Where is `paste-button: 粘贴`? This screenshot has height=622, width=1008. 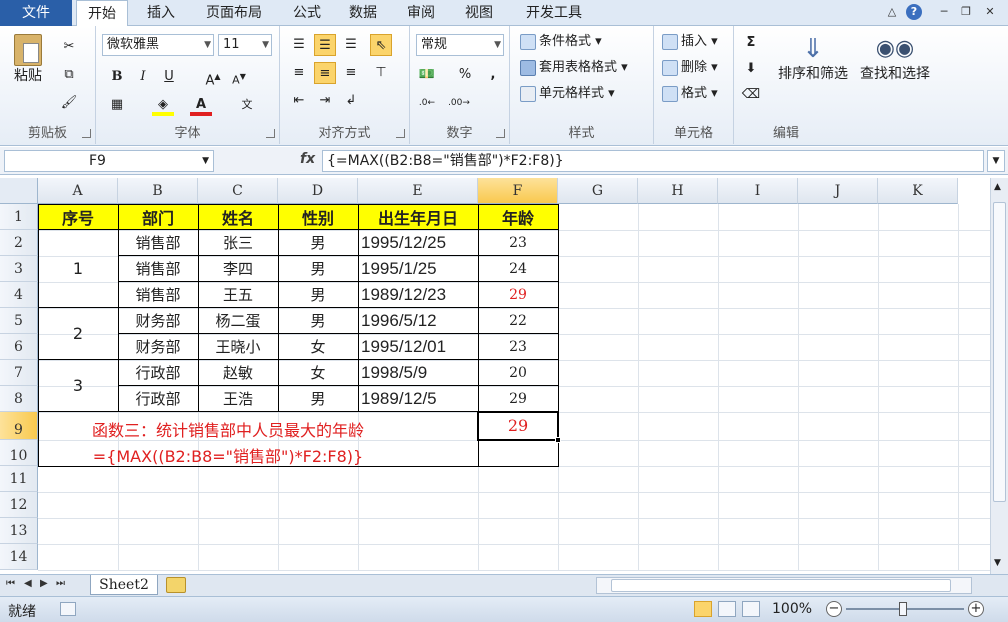
paste-button: 粘贴 is located at coordinates (28, 64).